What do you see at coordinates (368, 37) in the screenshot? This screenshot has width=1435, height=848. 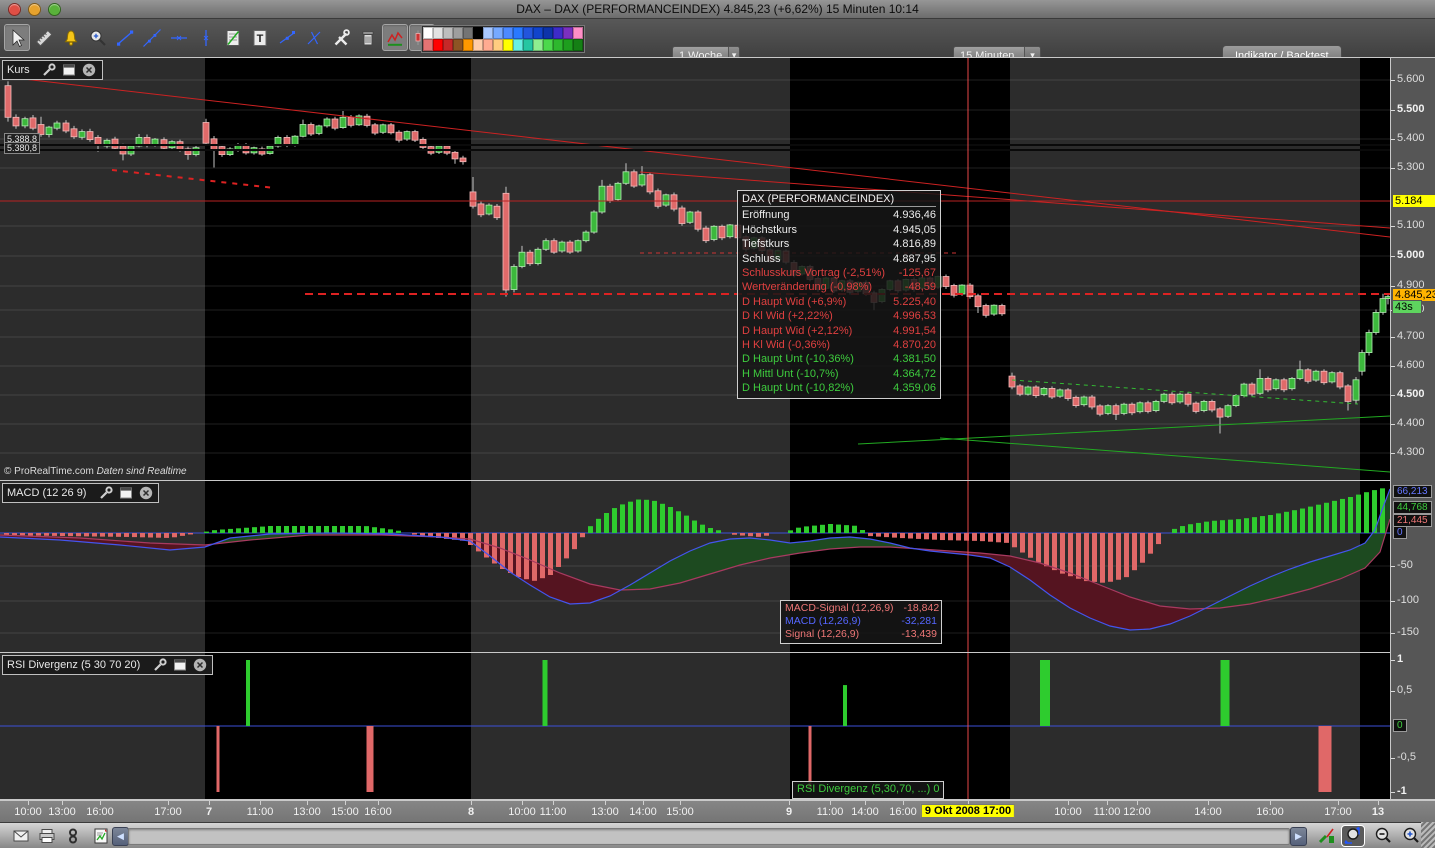 I see `delete-tool` at bounding box center [368, 37].